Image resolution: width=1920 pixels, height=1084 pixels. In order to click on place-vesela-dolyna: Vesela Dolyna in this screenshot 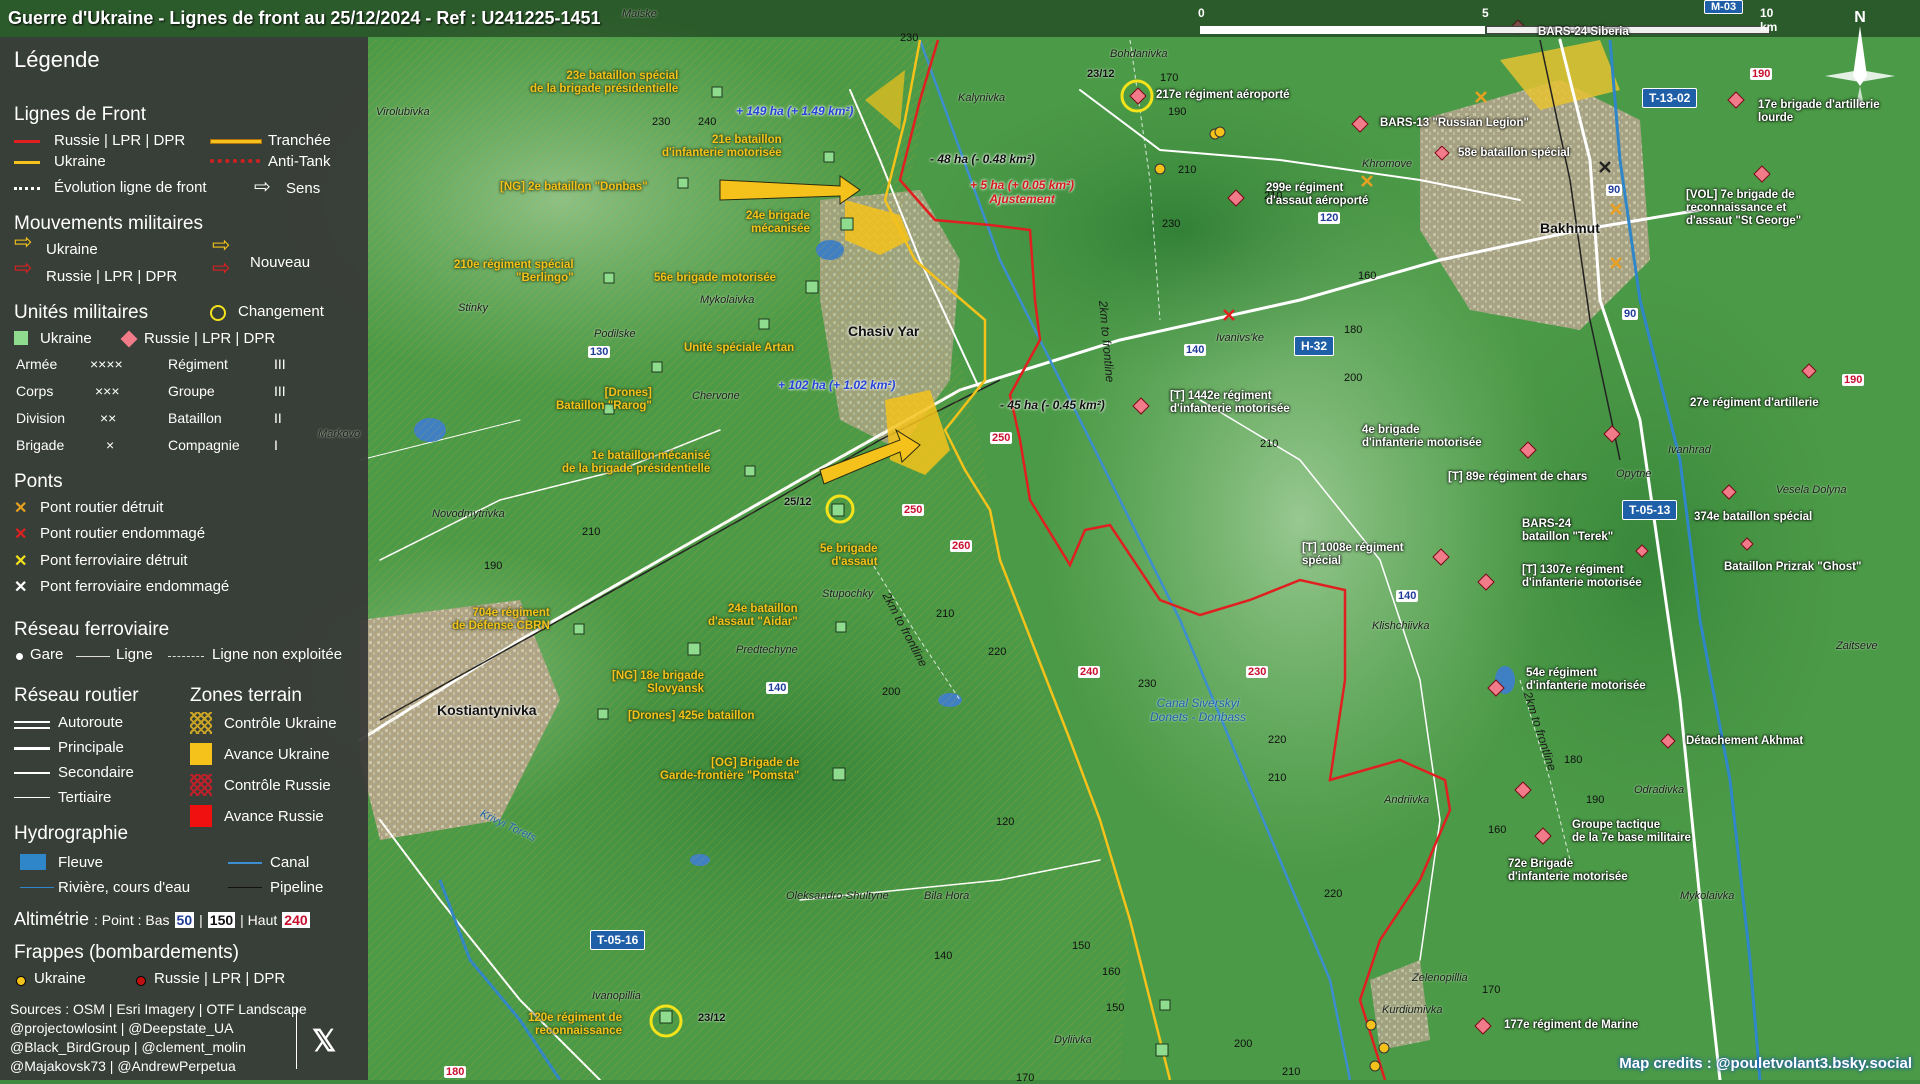, I will do `click(1811, 490)`.